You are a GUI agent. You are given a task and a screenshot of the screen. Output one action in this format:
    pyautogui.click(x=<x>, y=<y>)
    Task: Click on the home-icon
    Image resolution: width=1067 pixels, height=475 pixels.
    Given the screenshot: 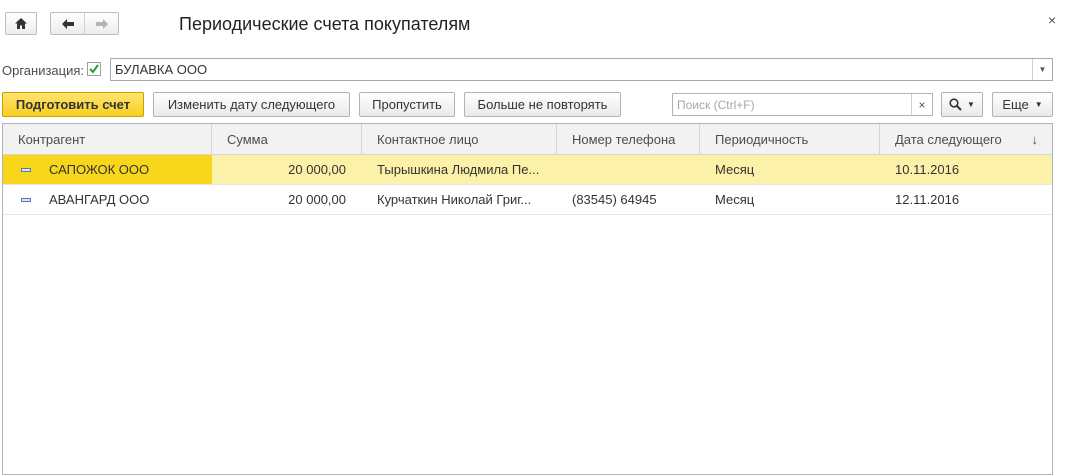 What is the action you would take?
    pyautogui.click(x=21, y=23)
    